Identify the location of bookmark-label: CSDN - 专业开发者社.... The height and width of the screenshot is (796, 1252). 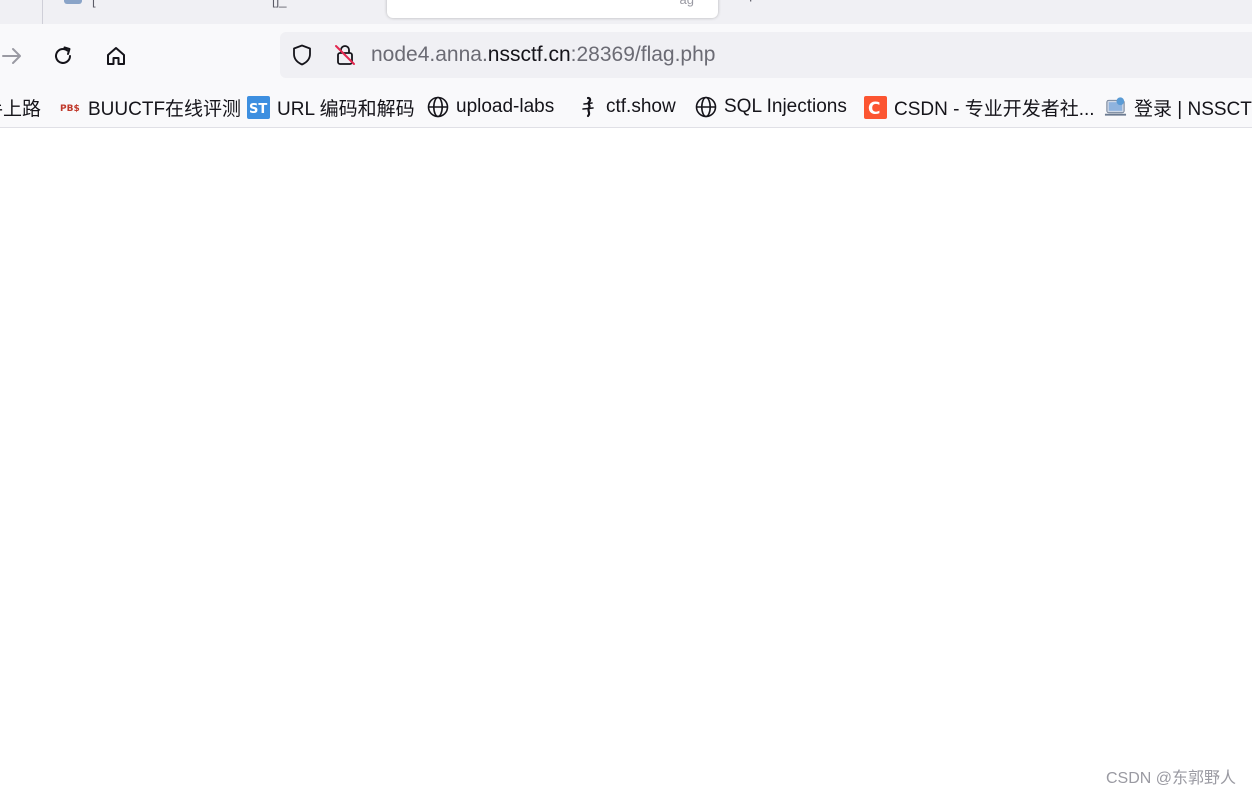
(994, 109).